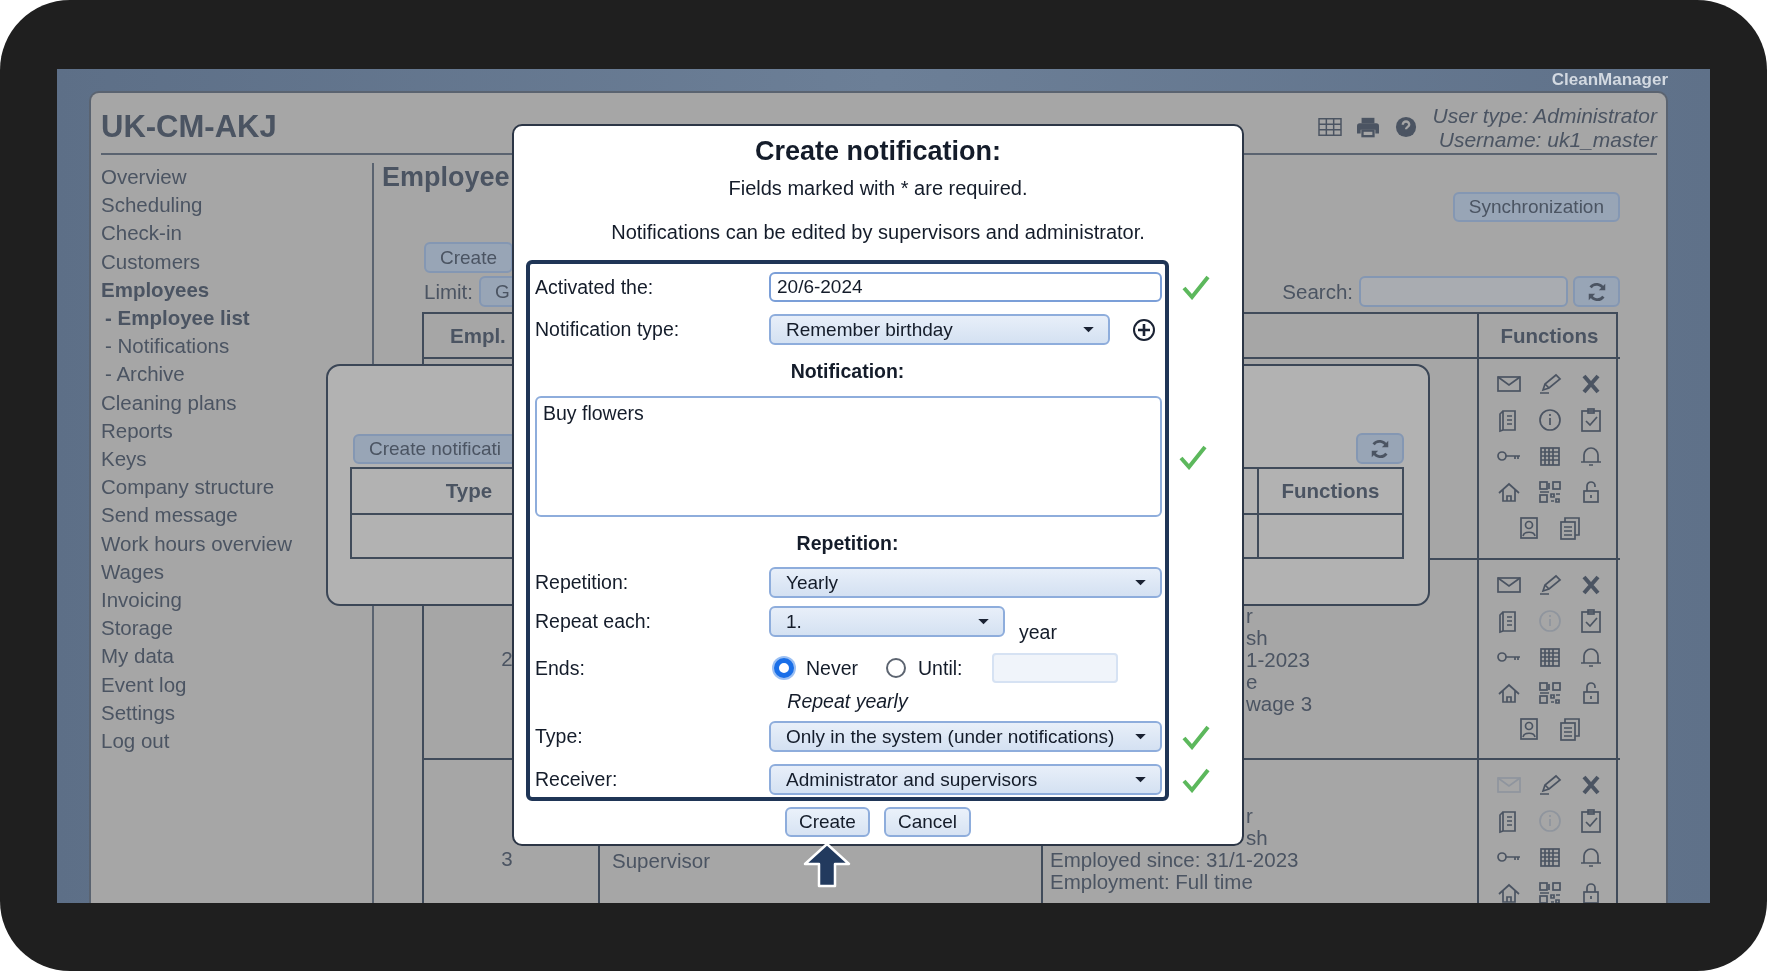 The height and width of the screenshot is (971, 1767). I want to click on end-date-field, so click(1055, 668).